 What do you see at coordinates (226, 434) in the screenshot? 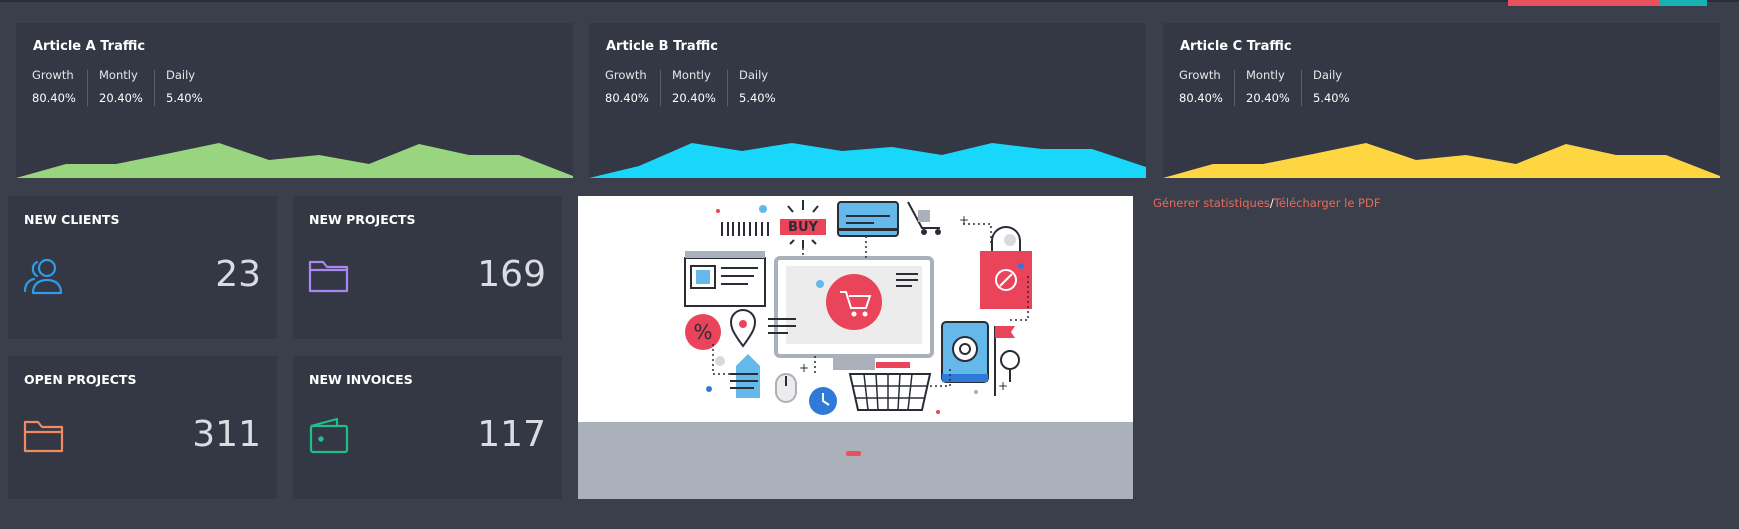
I see `card-value: 311` at bounding box center [226, 434].